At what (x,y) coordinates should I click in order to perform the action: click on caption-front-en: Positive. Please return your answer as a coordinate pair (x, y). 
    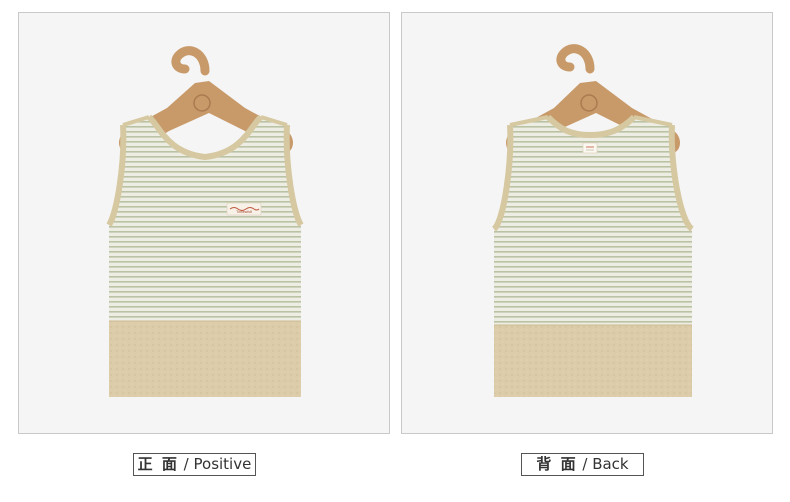
    Looking at the image, I should click on (222, 464).